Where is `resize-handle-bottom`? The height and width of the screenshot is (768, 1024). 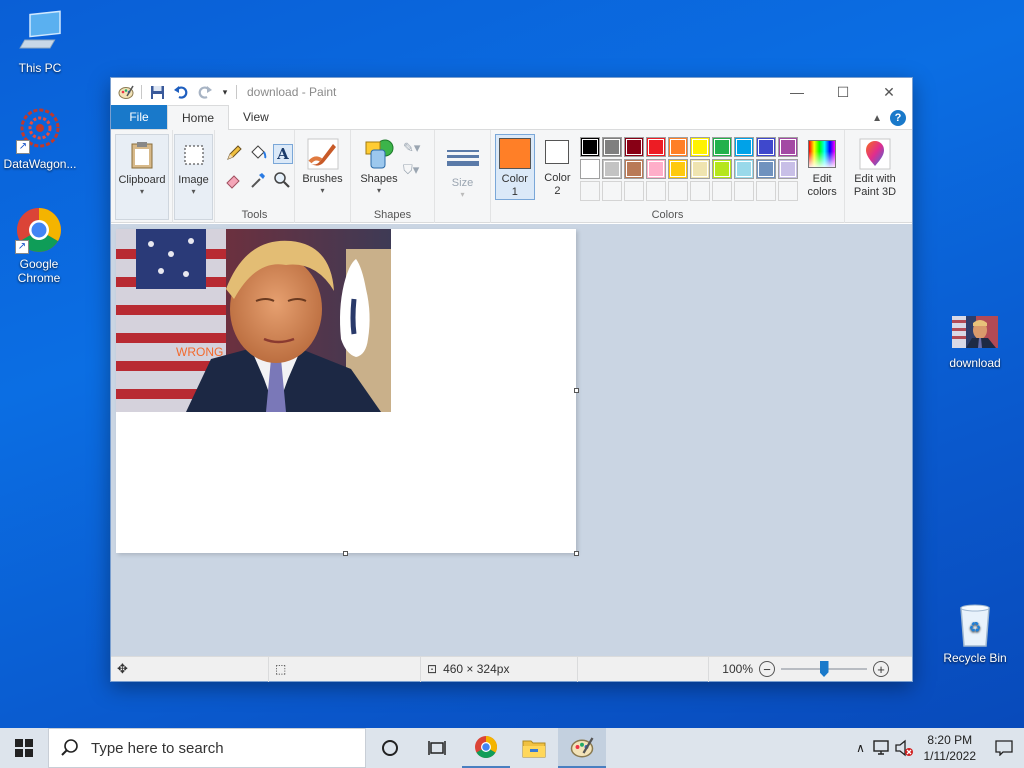
resize-handle-bottom is located at coordinates (345, 553).